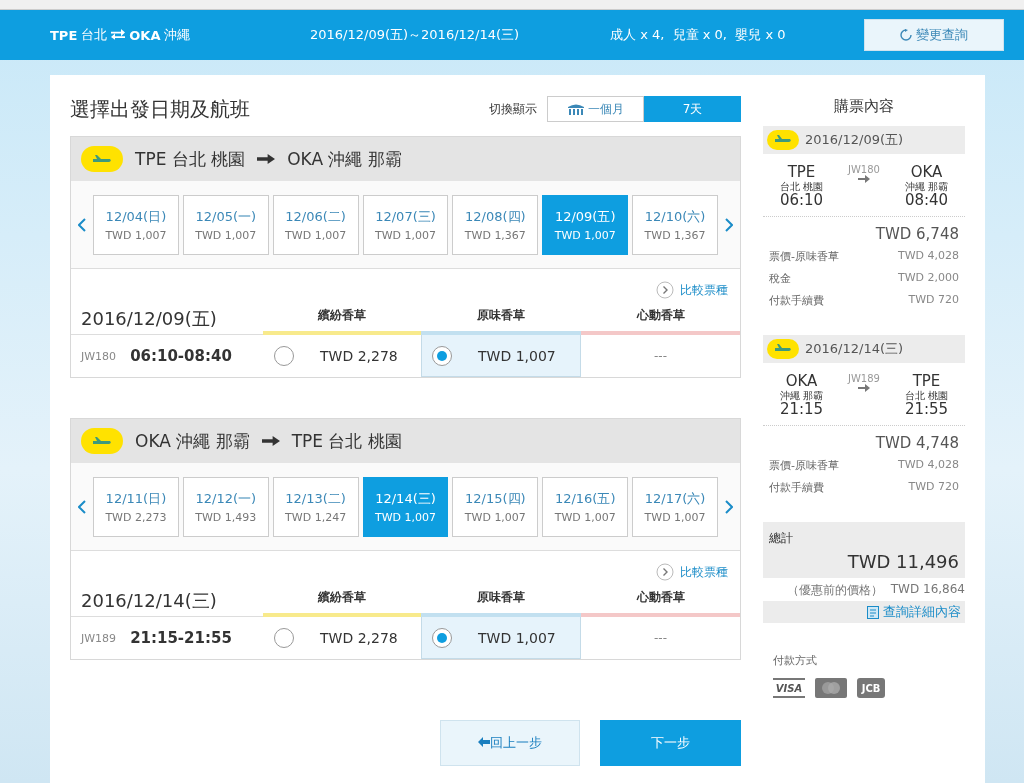 Image resolution: width=1024 pixels, height=783 pixels. Describe the element at coordinates (831, 688) in the screenshot. I see `card-logo-icon` at that location.